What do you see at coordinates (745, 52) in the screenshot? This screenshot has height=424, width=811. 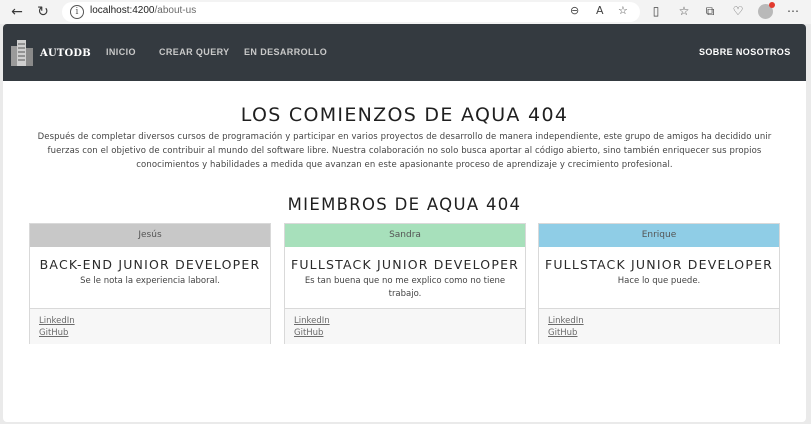 I see `nav-link-sobre-nosotros: SOBRE NOSOTROS` at bounding box center [745, 52].